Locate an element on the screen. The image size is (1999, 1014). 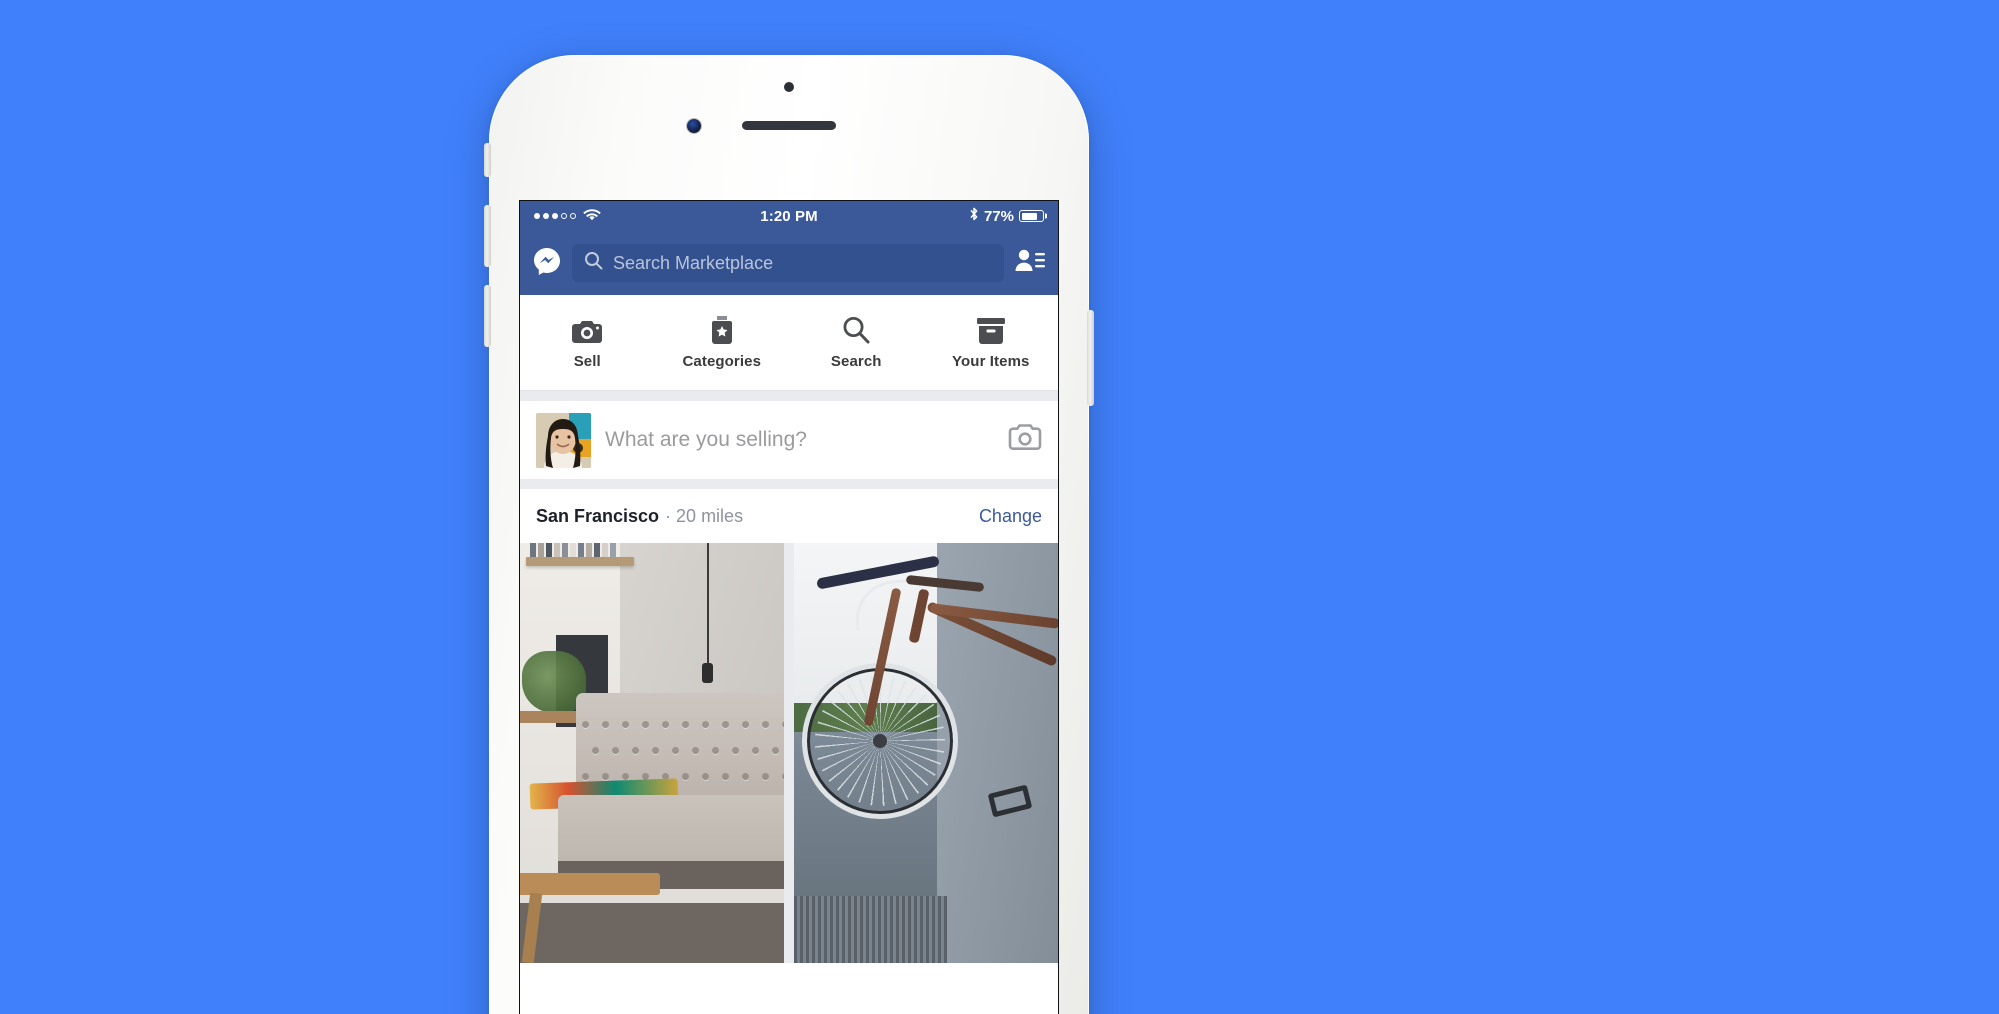
composer-camera-icon is located at coordinates (1025, 440).